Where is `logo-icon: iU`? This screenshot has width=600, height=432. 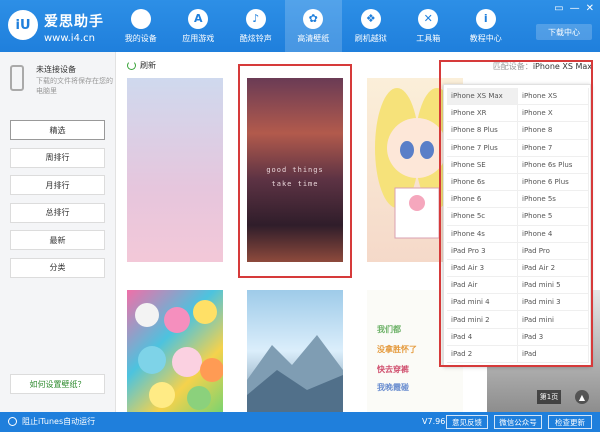 logo-icon: iU is located at coordinates (23, 25).